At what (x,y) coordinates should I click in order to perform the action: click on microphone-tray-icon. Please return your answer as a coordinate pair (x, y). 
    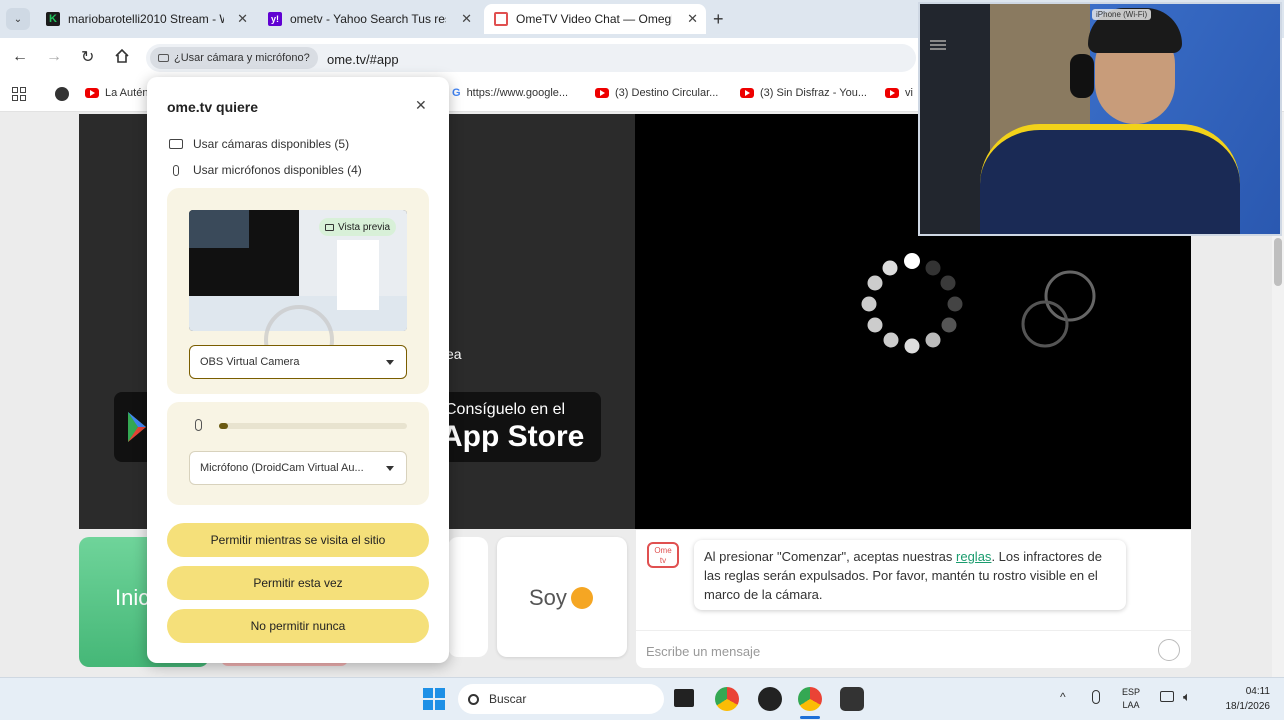
    Looking at the image, I should click on (1096, 697).